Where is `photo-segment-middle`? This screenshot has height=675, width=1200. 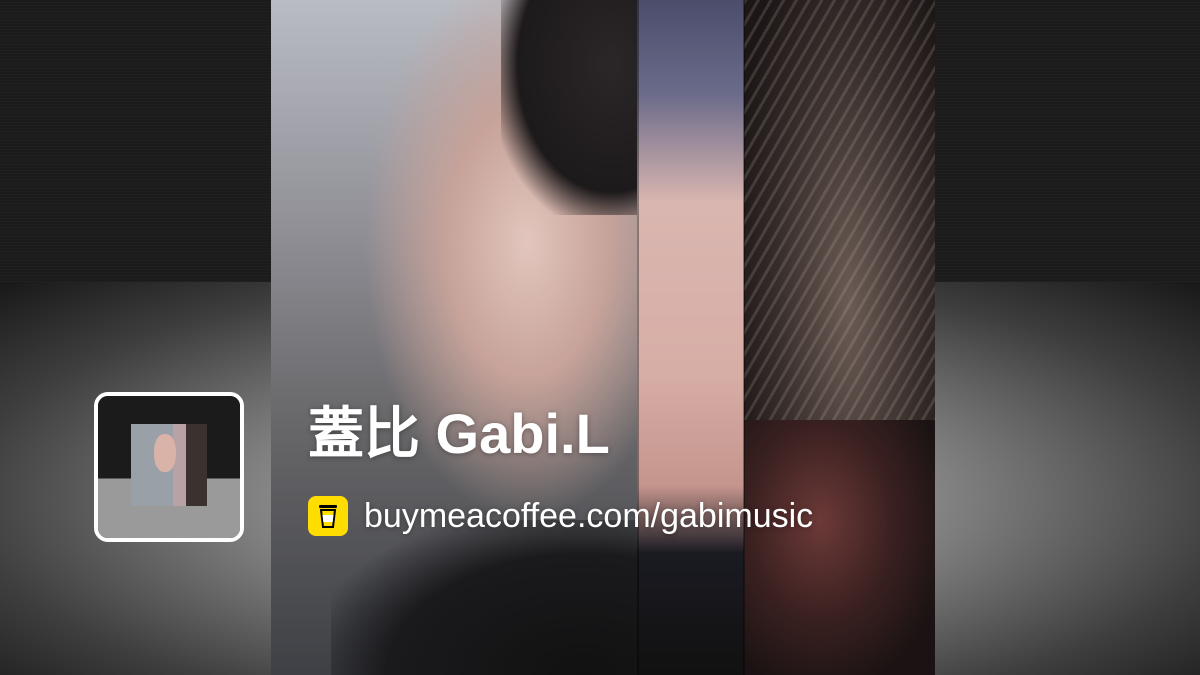
photo-segment-middle is located at coordinates (690, 337).